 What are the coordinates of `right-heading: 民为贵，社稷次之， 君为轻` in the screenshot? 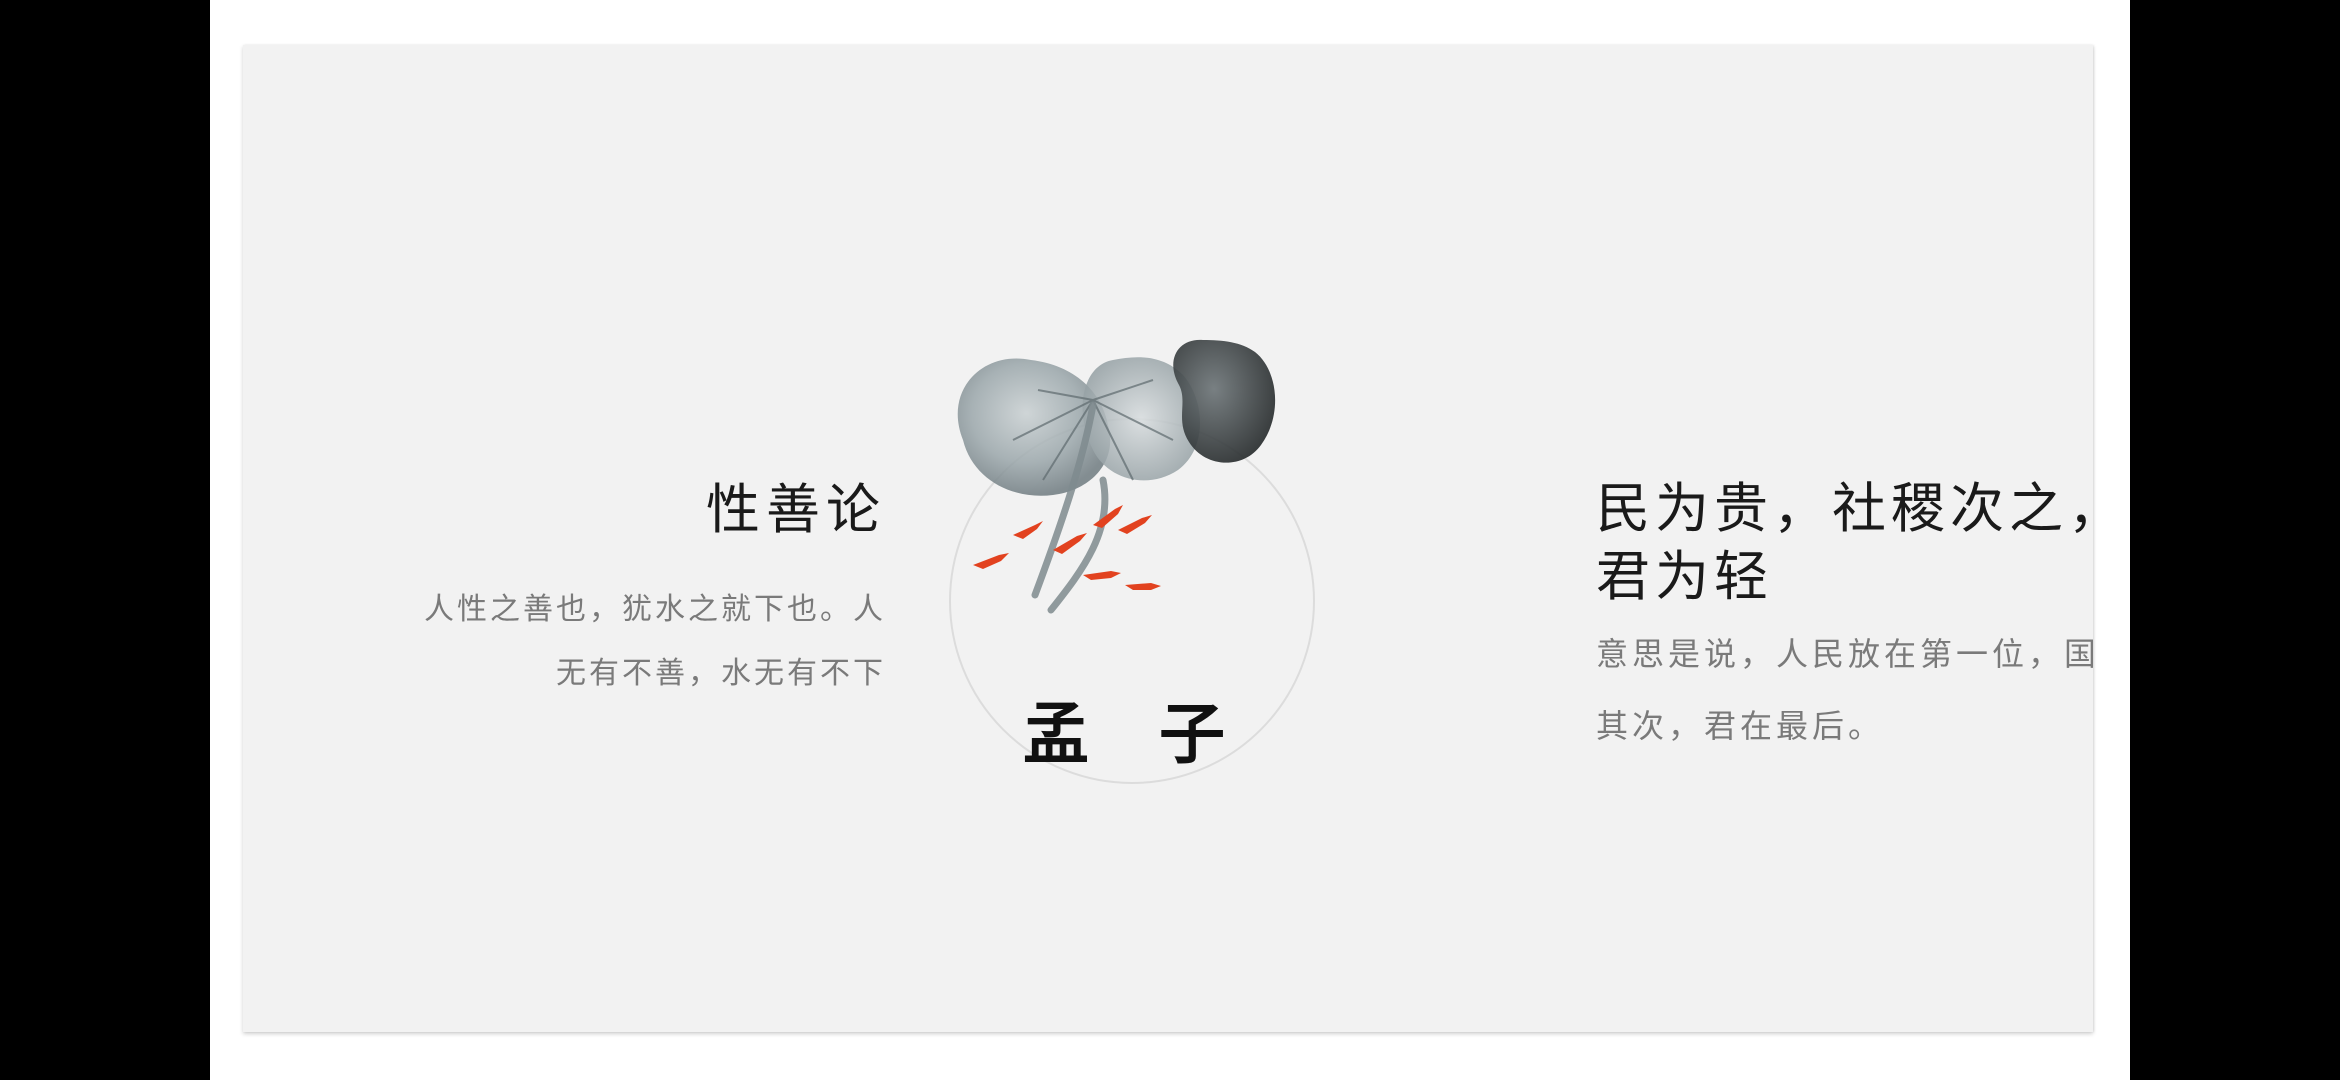 It's located at (1844, 543).